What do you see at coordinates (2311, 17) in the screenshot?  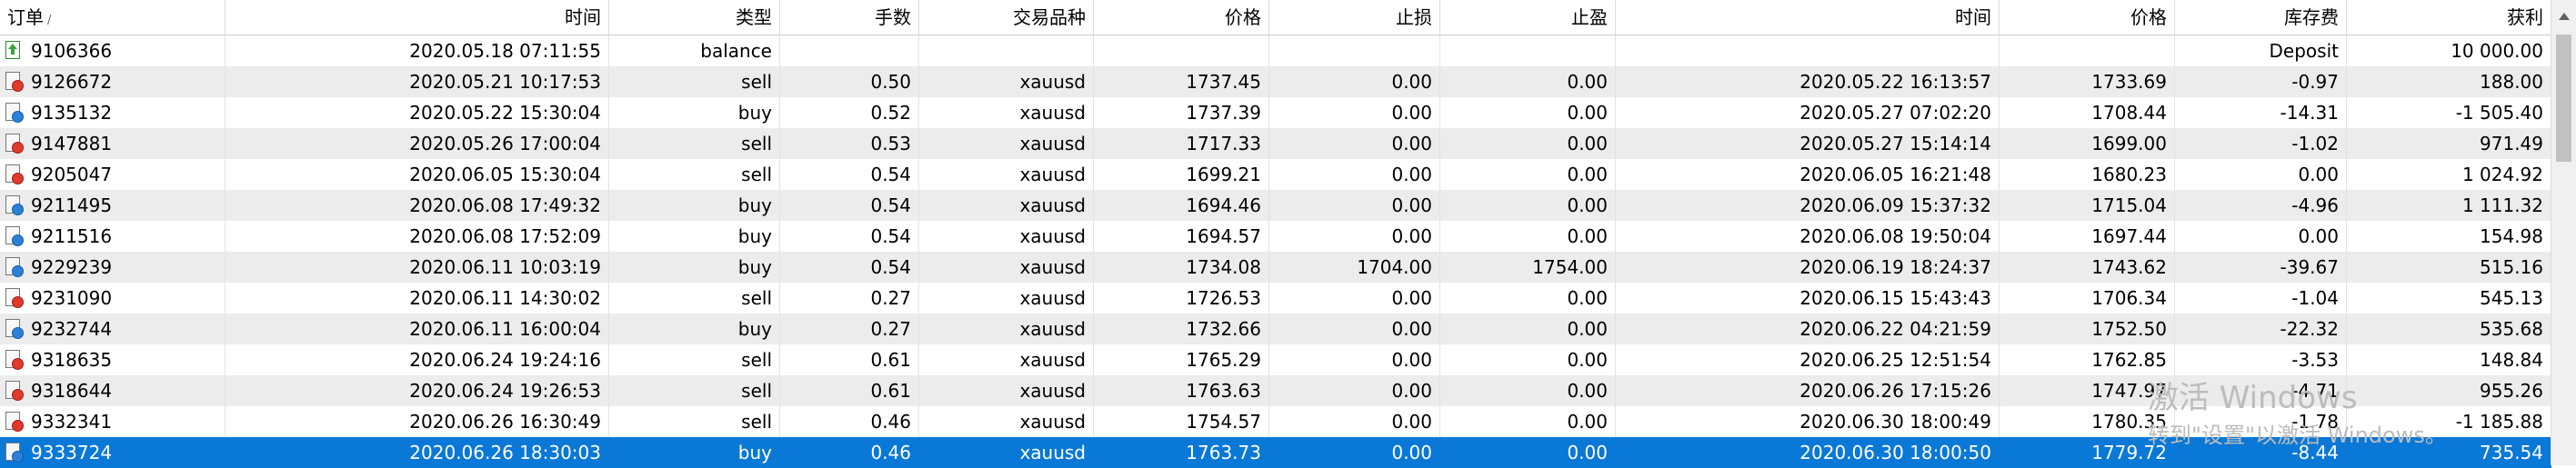 I see `header-label: 库存费` at bounding box center [2311, 17].